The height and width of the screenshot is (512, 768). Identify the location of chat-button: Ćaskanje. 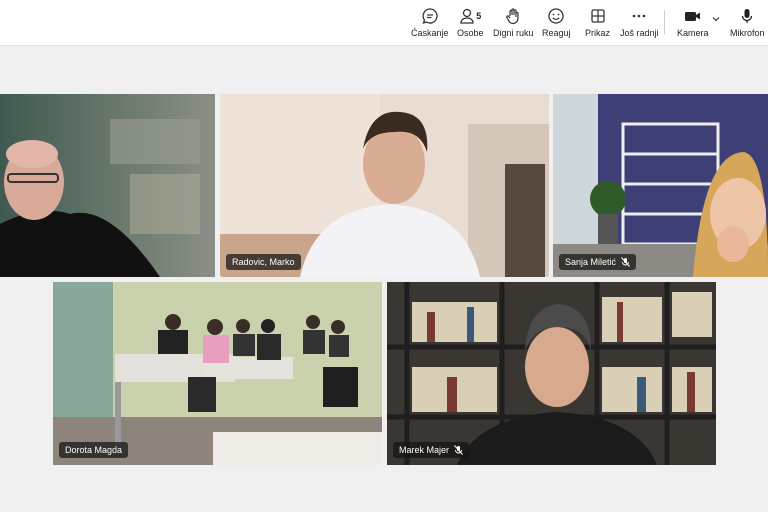
(430, 22).